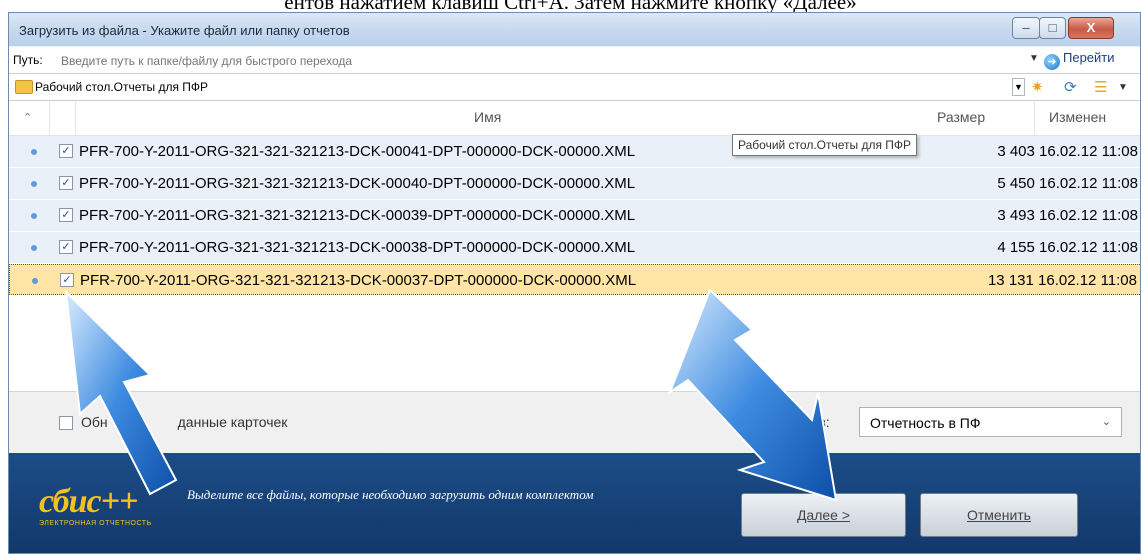  What do you see at coordinates (1062, 280) in the screenshot?
I see `file-size-date: 13 131 16.02.12 11:08` at bounding box center [1062, 280].